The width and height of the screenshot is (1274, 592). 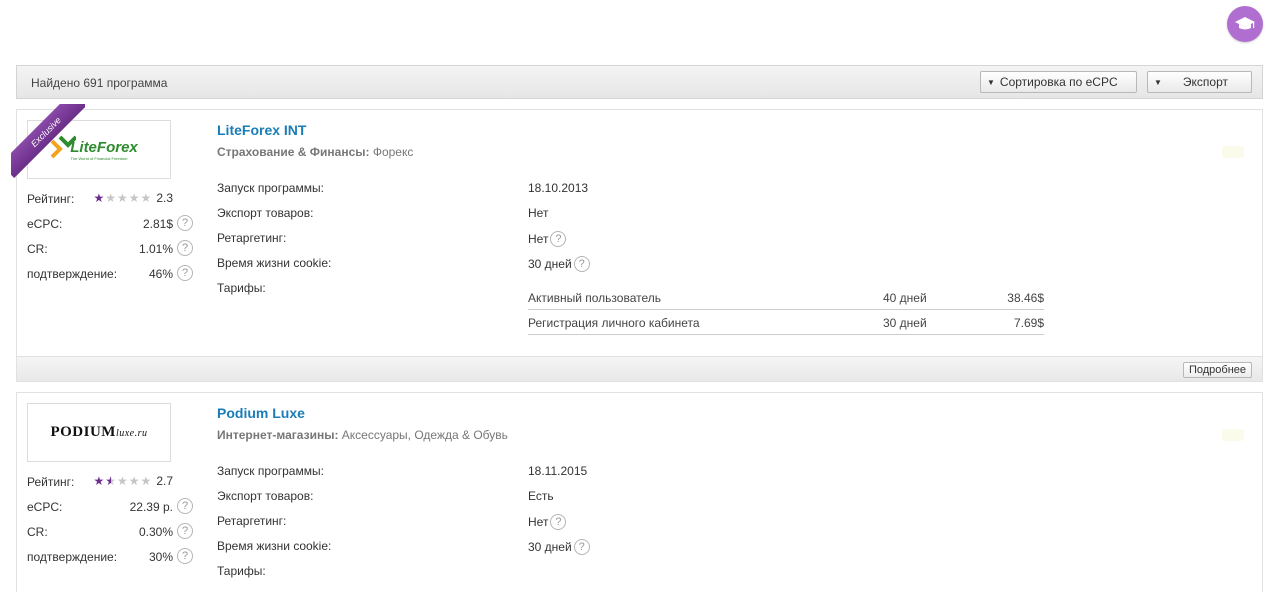 What do you see at coordinates (550, 547) in the screenshot?
I see `cookie-value: 30 дней` at bounding box center [550, 547].